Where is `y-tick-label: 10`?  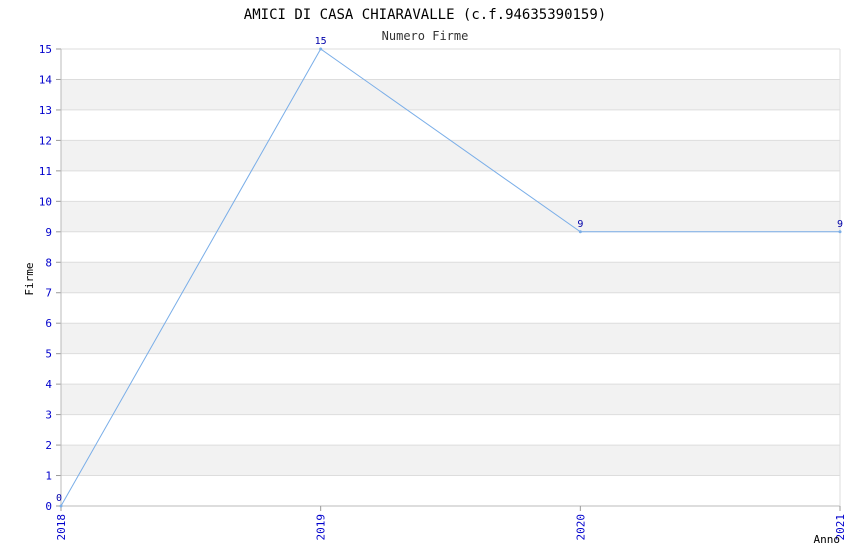
y-tick-label: 10 is located at coordinates (45, 201).